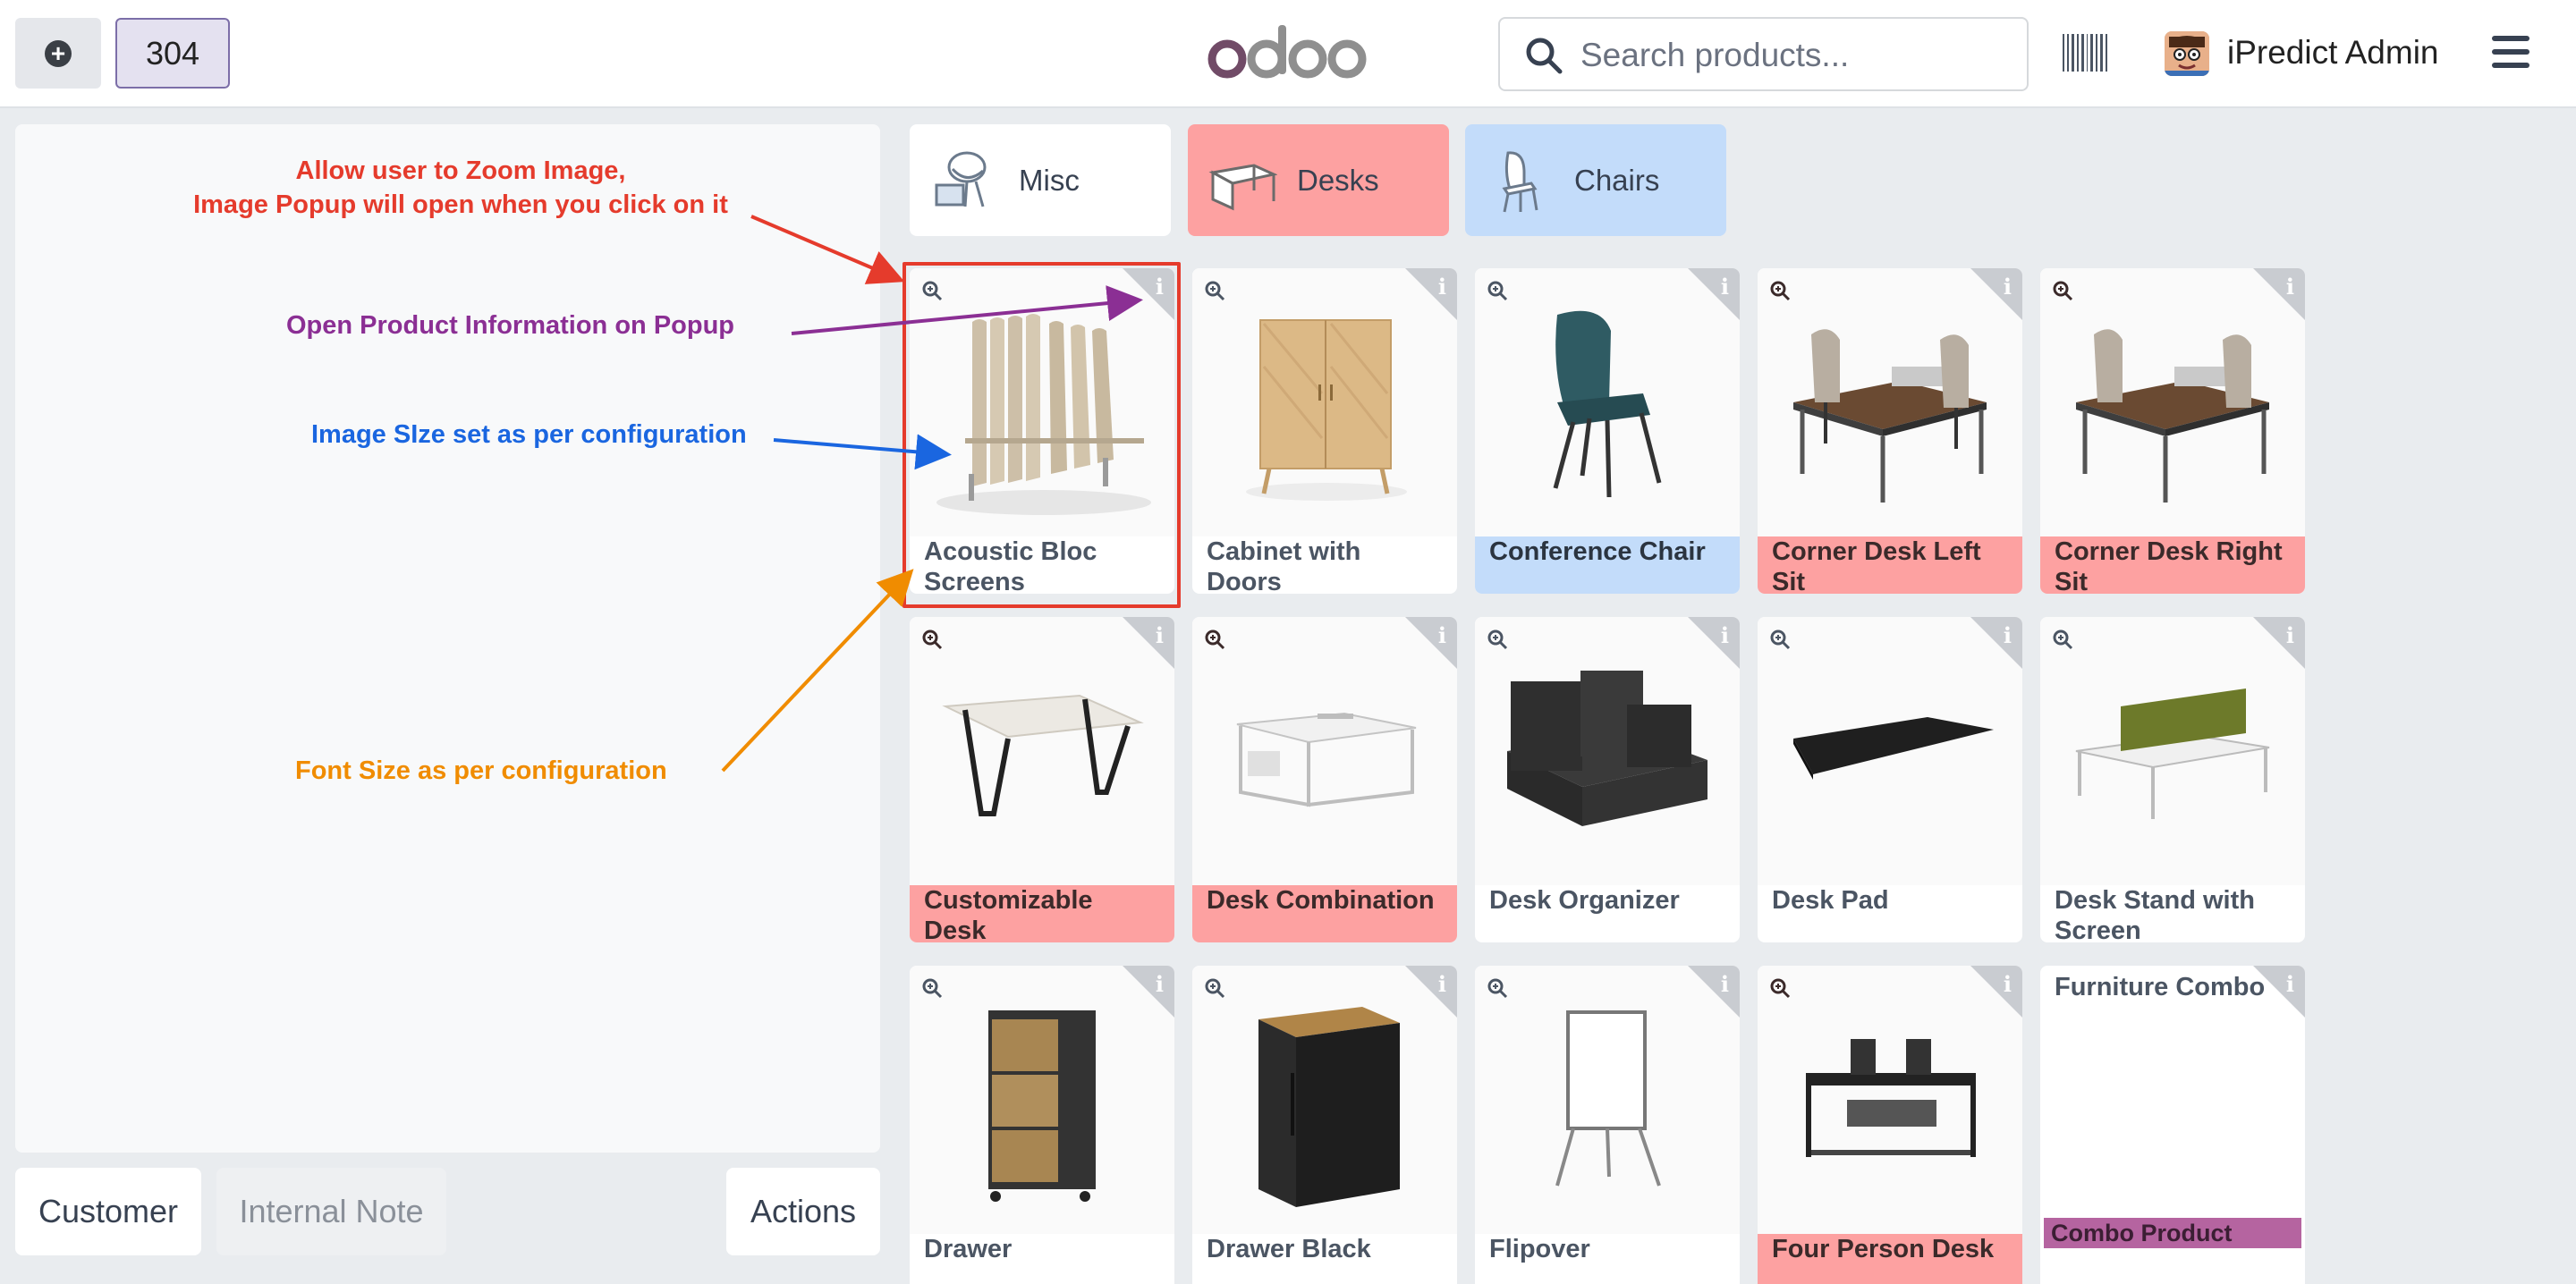  I want to click on category-misc: Misc, so click(1040, 180).